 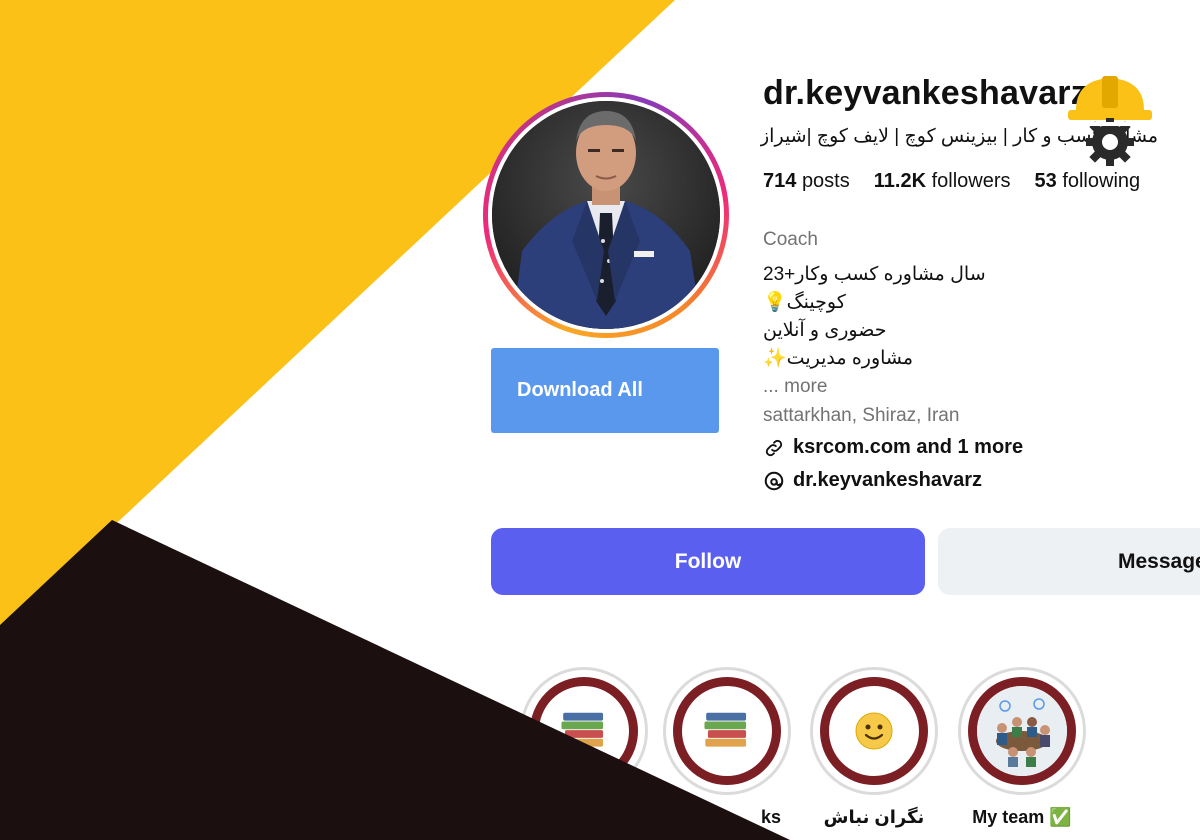 What do you see at coordinates (874, 817) in the screenshot?
I see `highlight-label: نگران نباش` at bounding box center [874, 817].